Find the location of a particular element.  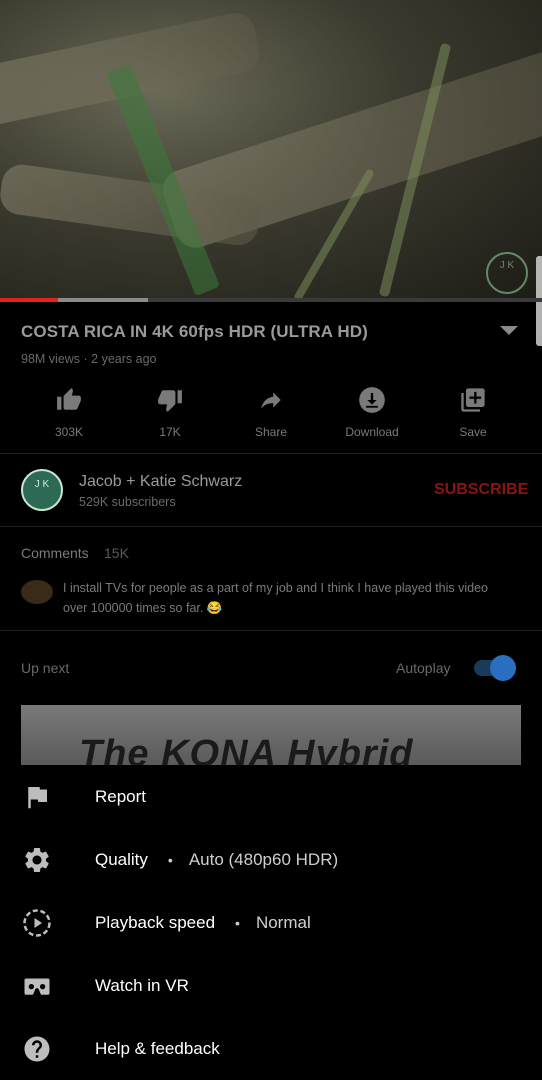

expand-description-icon is located at coordinates (509, 330).